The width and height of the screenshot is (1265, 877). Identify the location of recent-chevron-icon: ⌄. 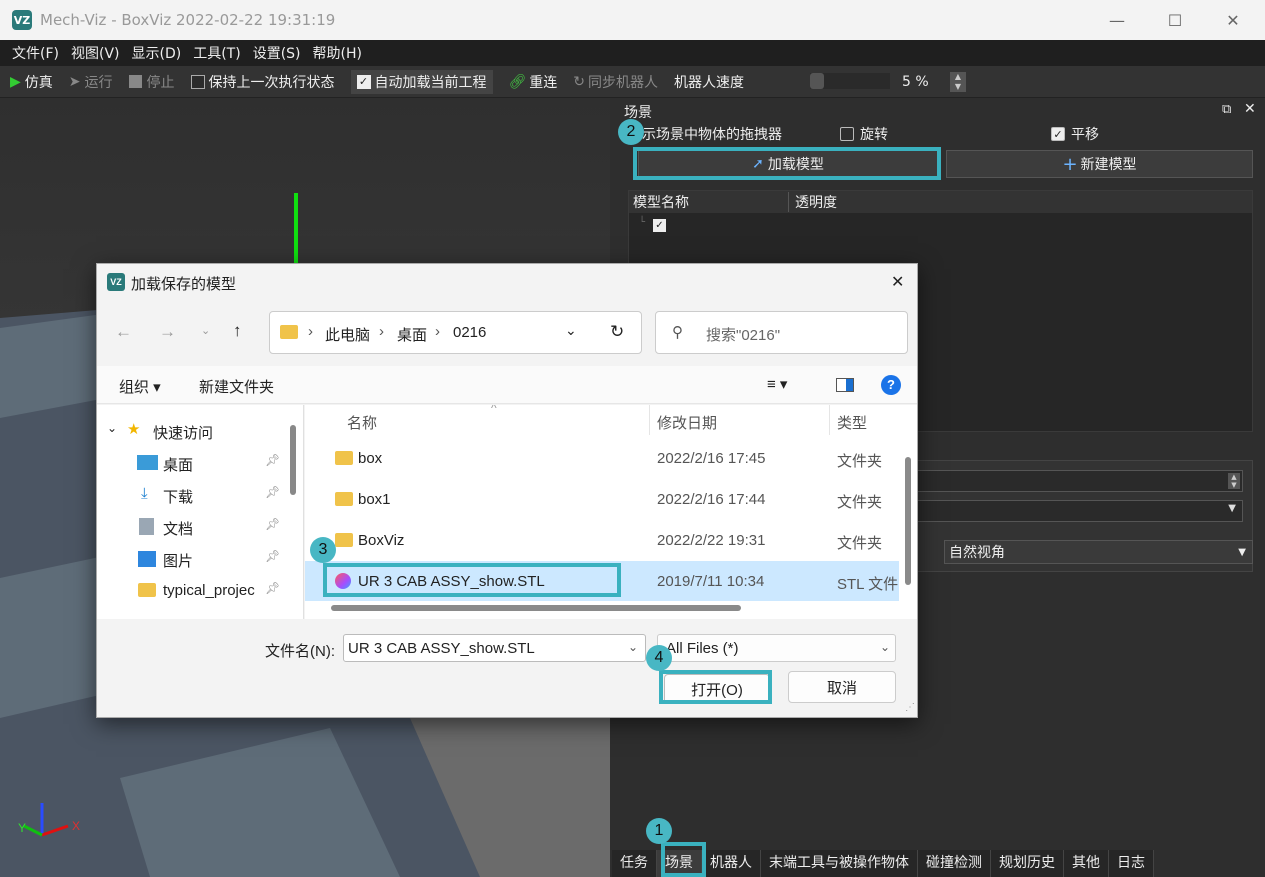
(205, 330).